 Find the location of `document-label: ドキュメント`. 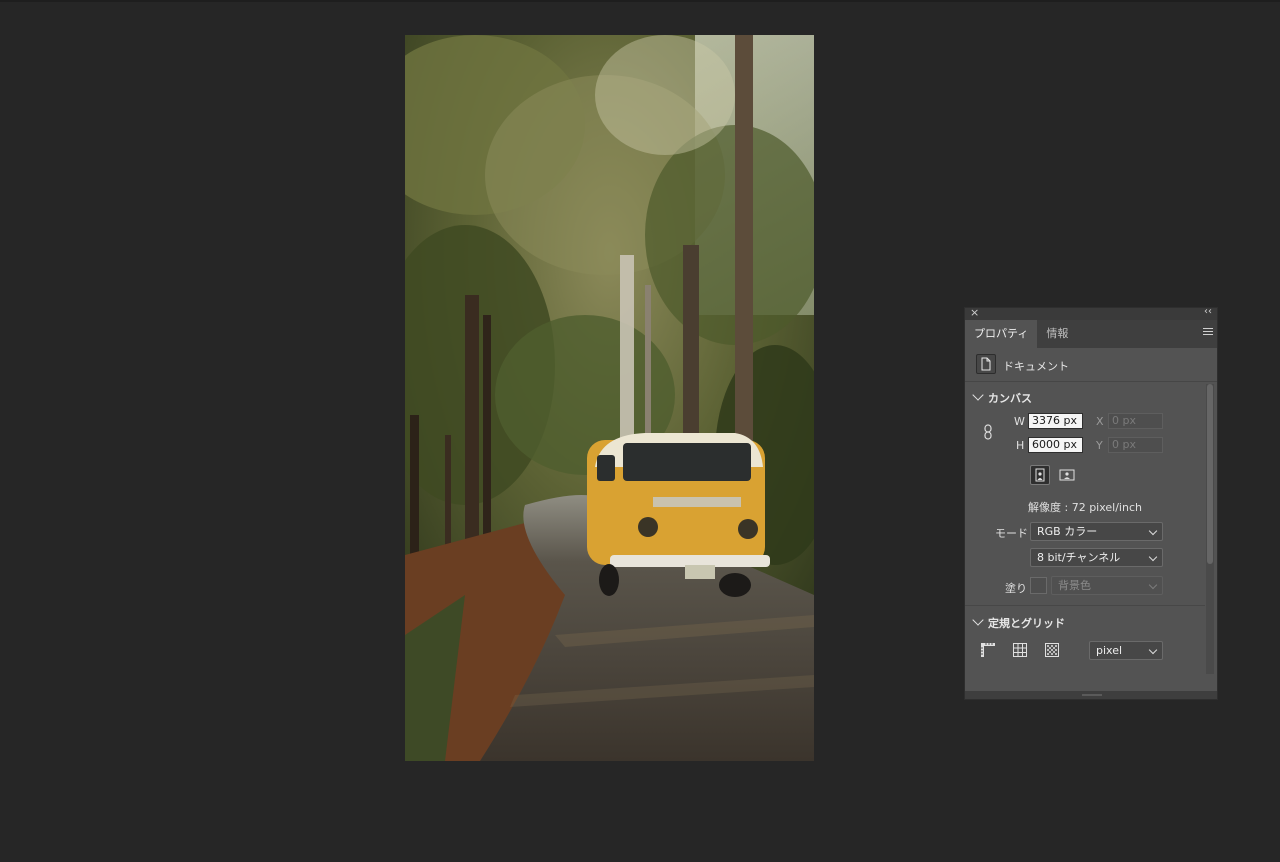

document-label: ドキュメント is located at coordinates (1036, 366).